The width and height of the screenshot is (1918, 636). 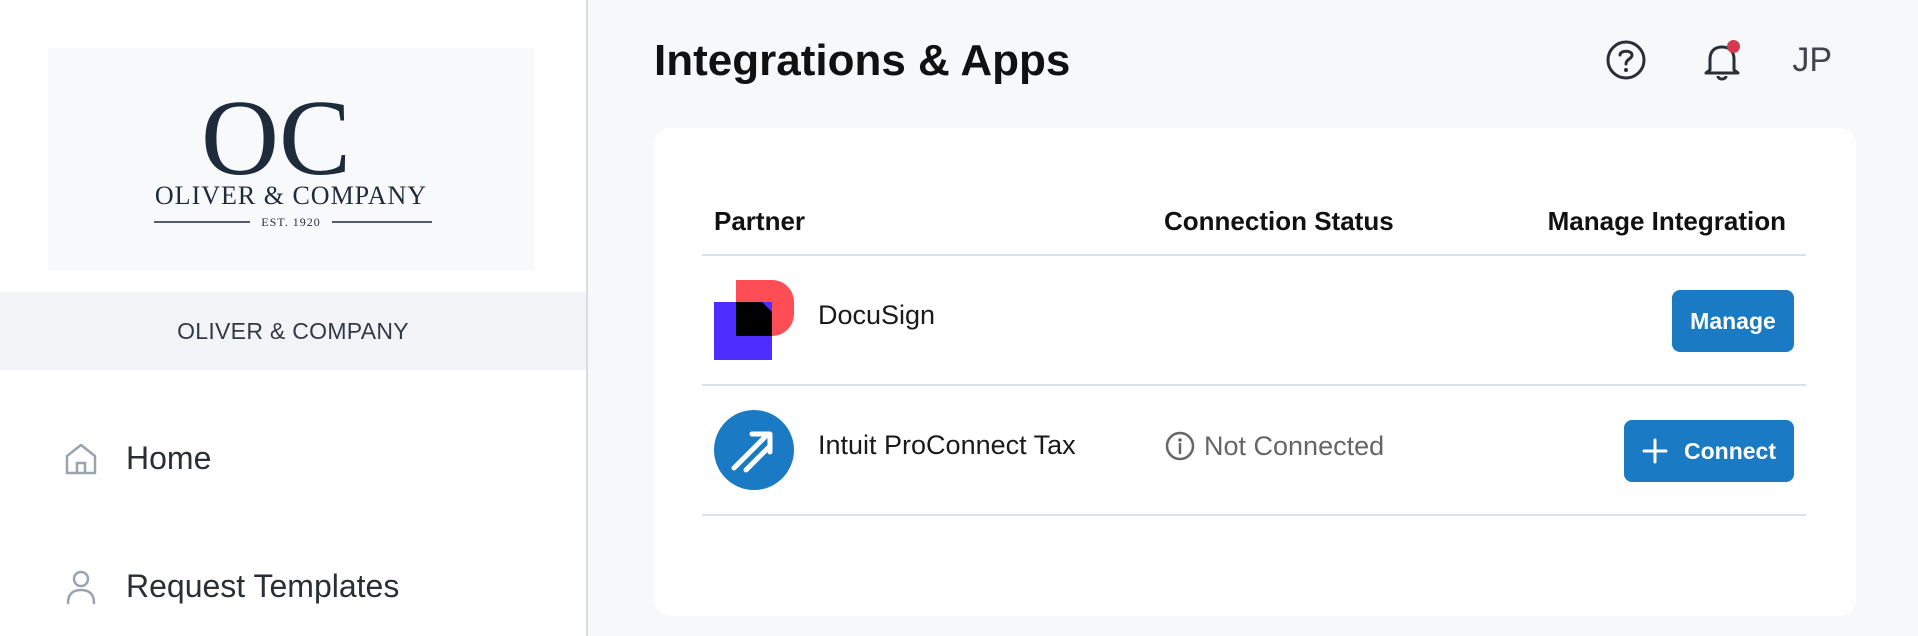 I want to click on connect-button-label: Connect, so click(x=1730, y=450).